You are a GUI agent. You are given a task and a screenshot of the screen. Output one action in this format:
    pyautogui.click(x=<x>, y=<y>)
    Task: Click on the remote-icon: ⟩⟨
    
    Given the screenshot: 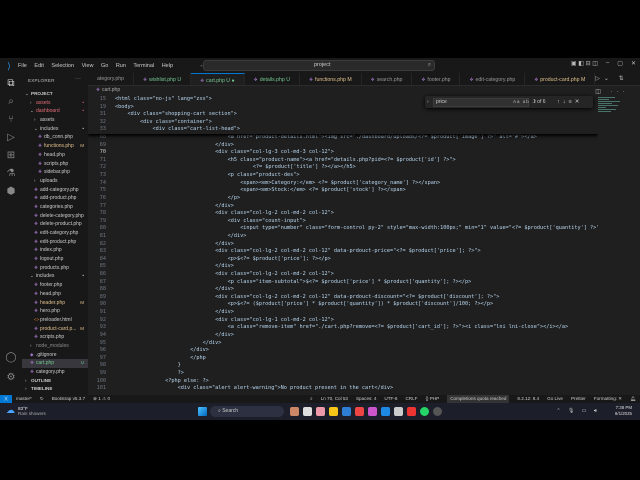 What is the action you would take?
    pyautogui.click(x=6, y=399)
    